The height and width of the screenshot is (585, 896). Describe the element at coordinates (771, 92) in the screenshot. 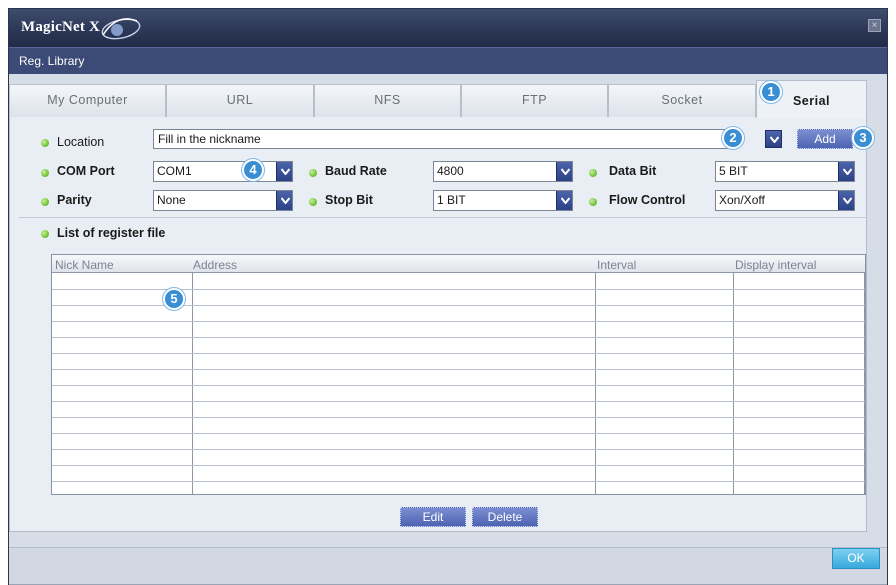

I see `callout-1-icon: 1` at that location.